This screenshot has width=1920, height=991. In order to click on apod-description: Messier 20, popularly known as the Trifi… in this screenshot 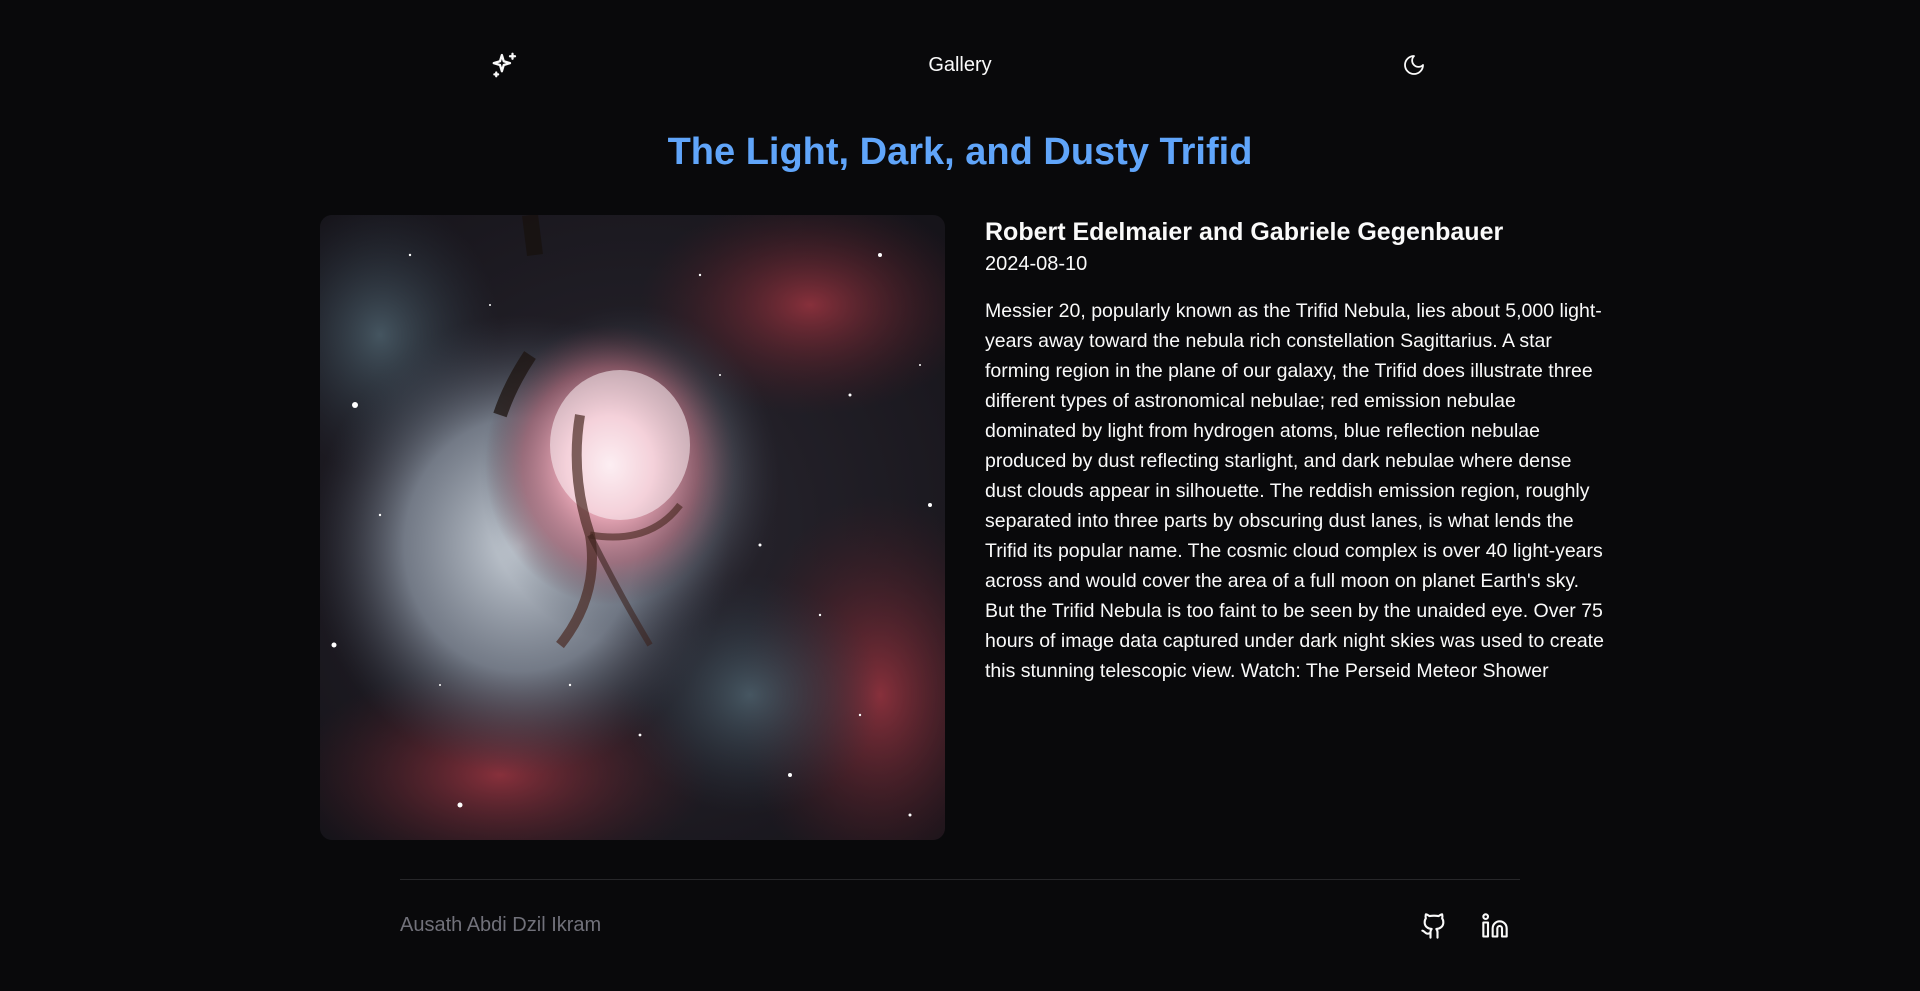, I will do `click(1294, 491)`.